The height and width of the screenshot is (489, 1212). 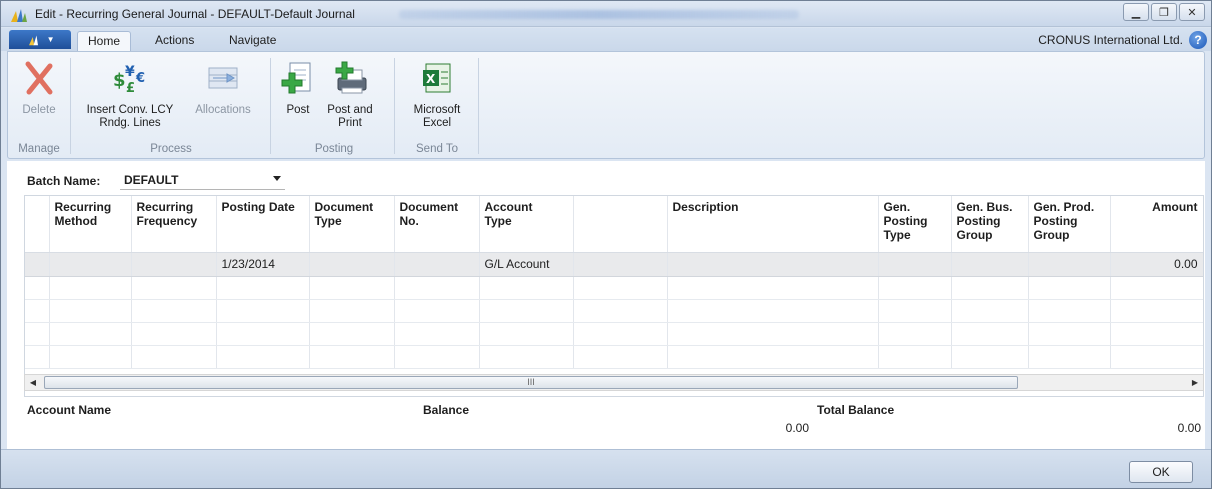 I want to click on table-cell: G/L Account, so click(x=526, y=264).